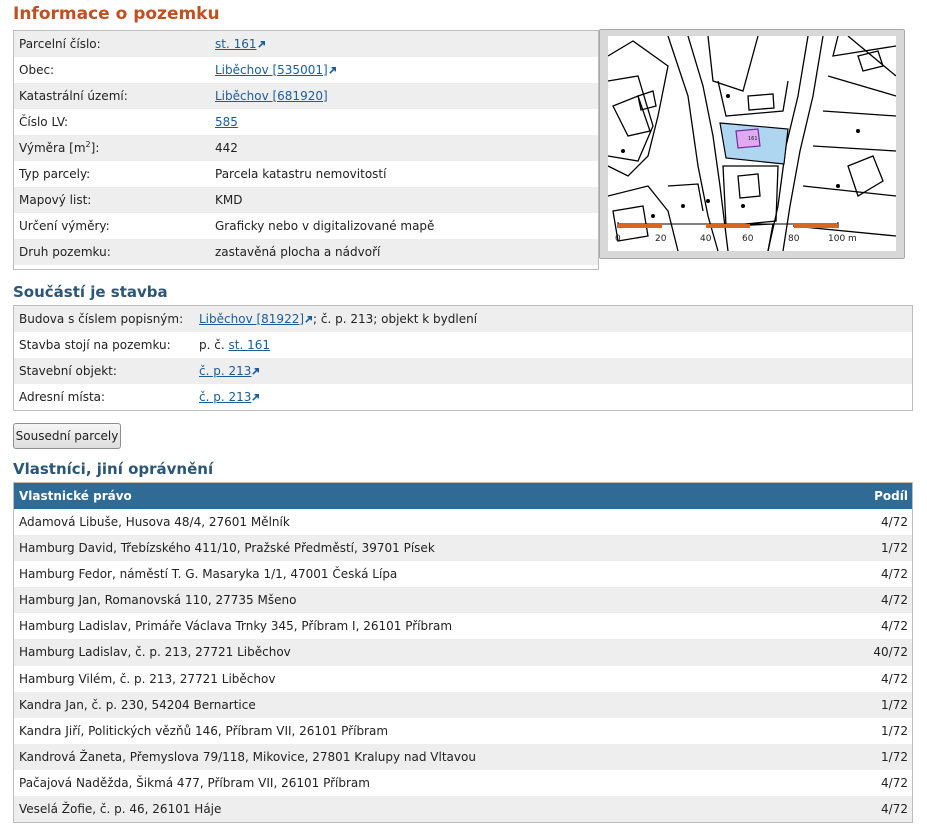 The image size is (927, 830). I want to click on scale-label: 60, so click(748, 239).